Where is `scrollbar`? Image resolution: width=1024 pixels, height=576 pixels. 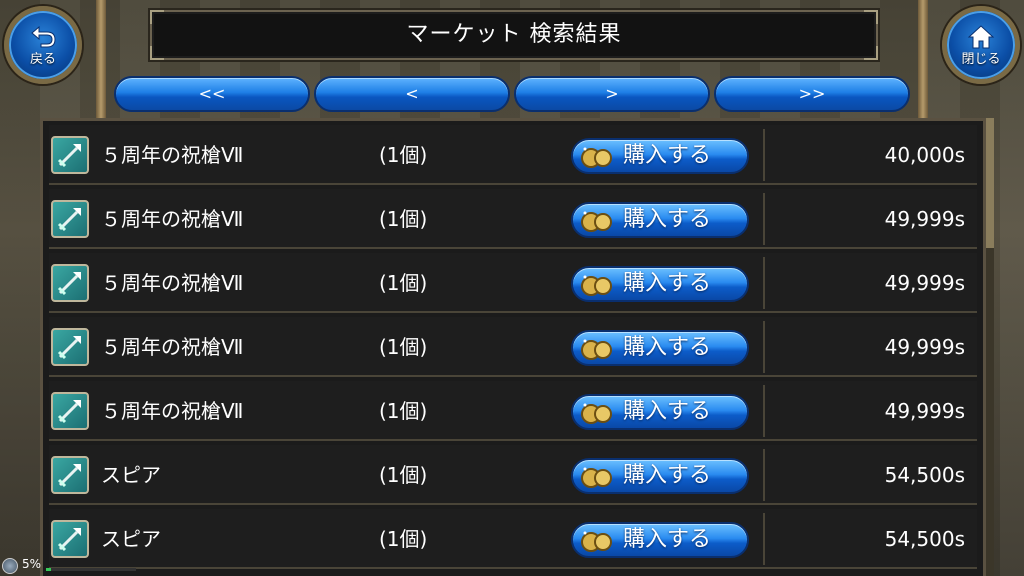
scrollbar is located at coordinates (990, 347).